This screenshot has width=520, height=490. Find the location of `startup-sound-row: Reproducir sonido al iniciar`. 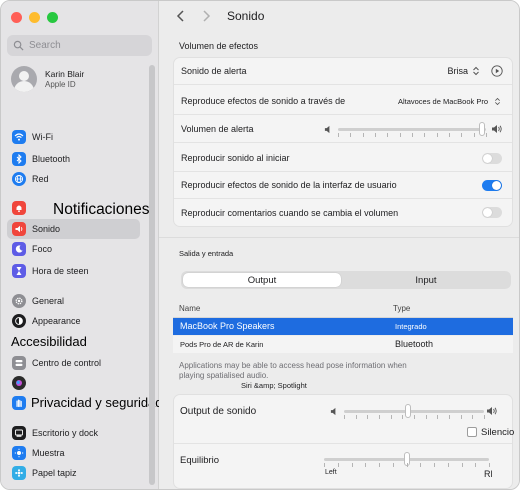

startup-sound-row: Reproducir sonido al iniciar is located at coordinates (343, 158).